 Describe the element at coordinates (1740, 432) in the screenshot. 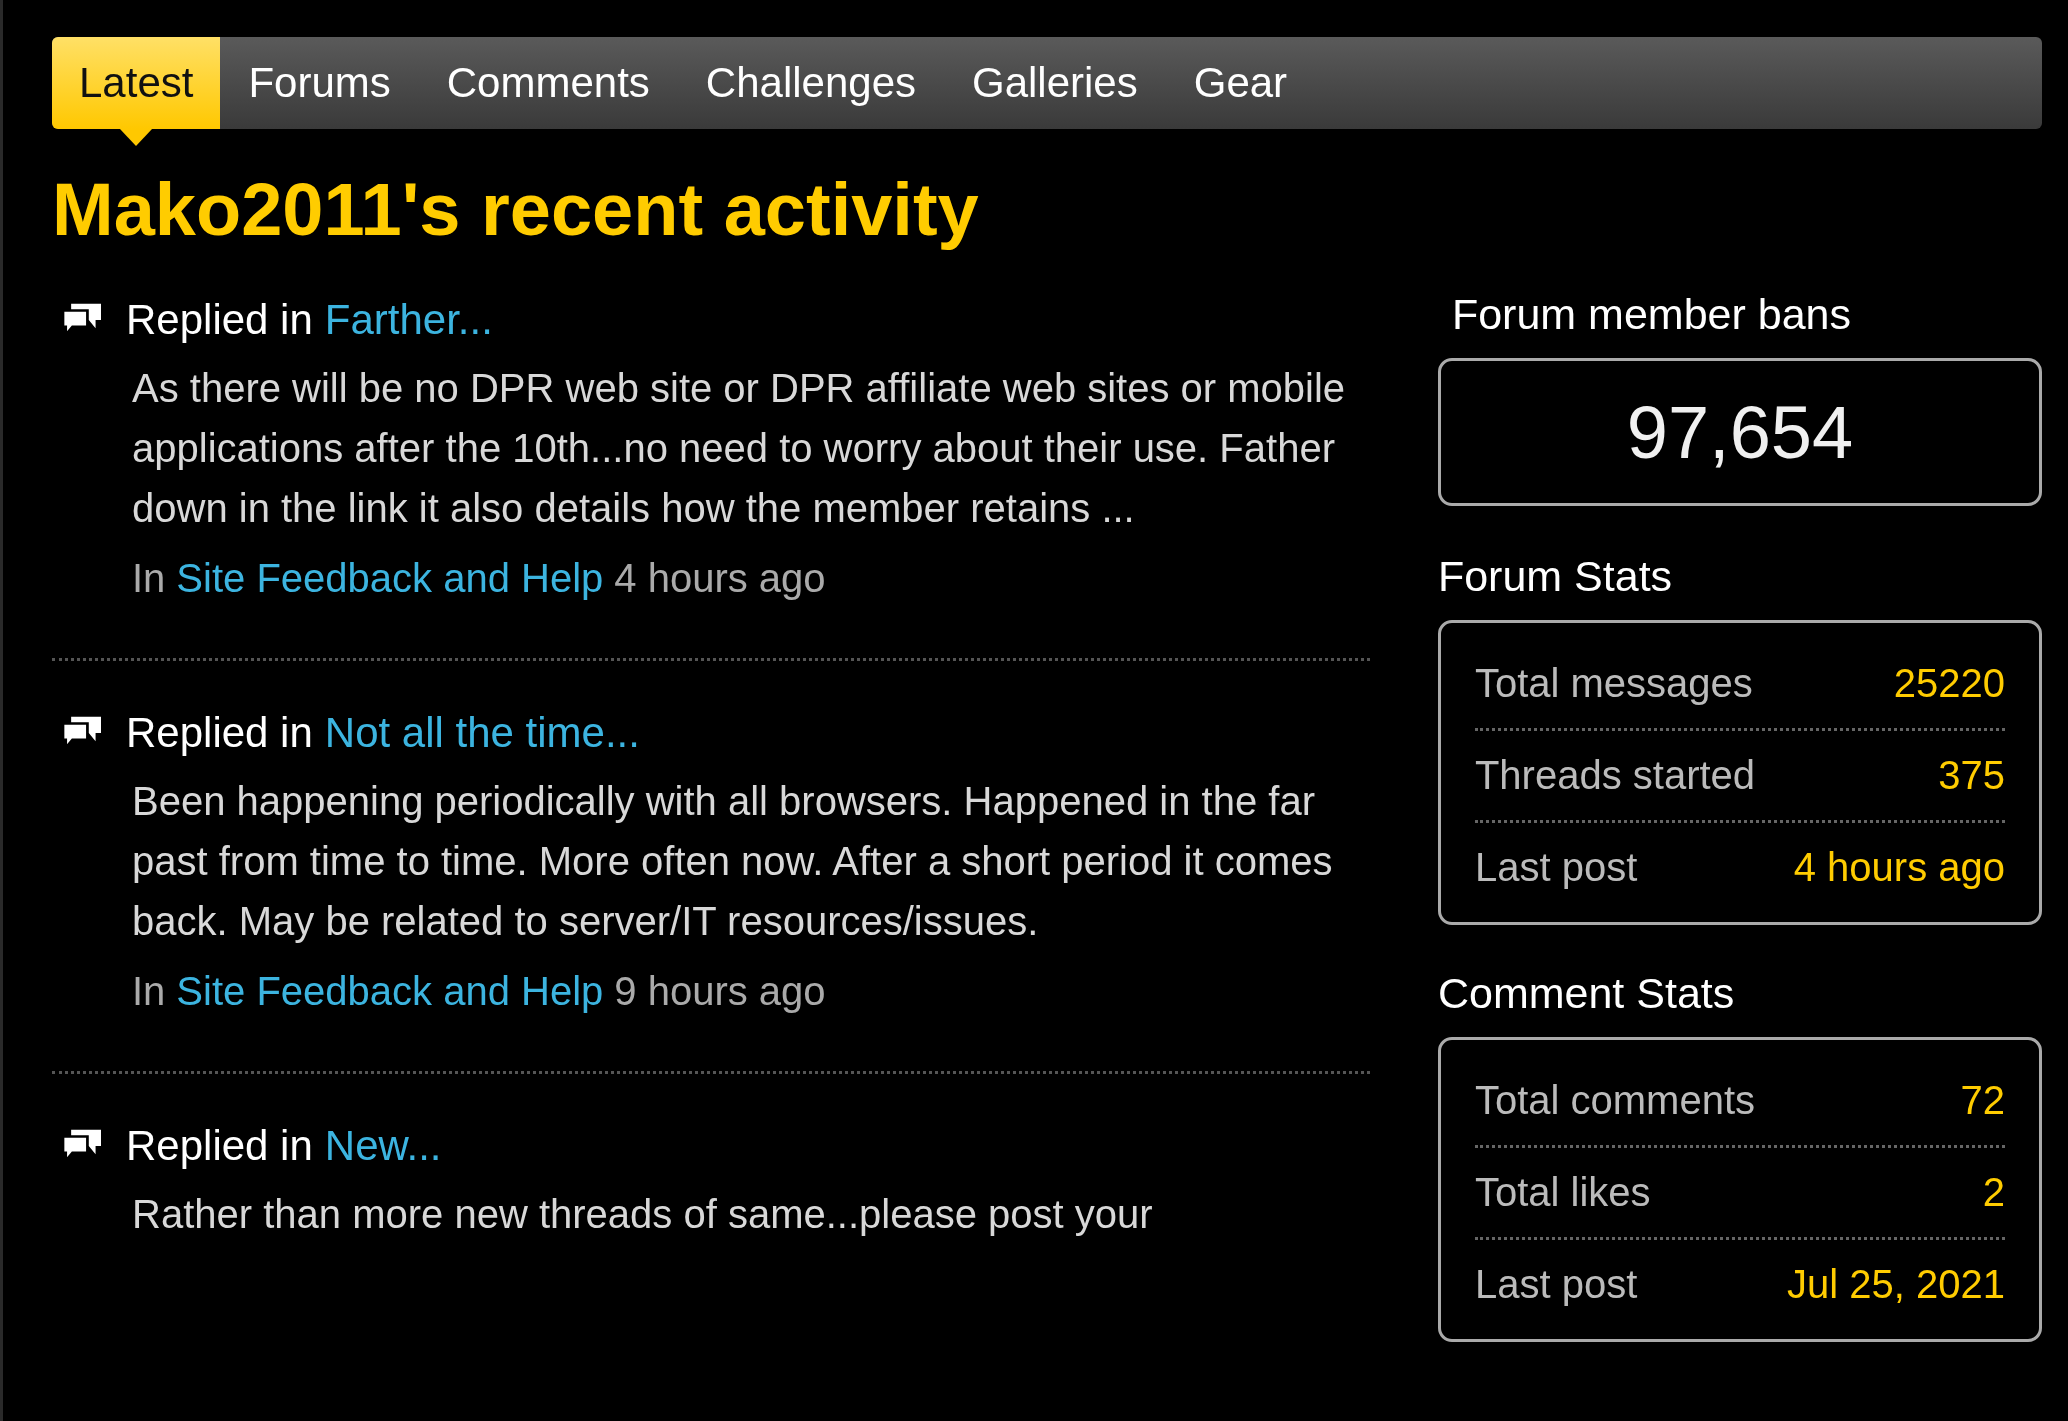

I see `bans-count: 97,654` at that location.